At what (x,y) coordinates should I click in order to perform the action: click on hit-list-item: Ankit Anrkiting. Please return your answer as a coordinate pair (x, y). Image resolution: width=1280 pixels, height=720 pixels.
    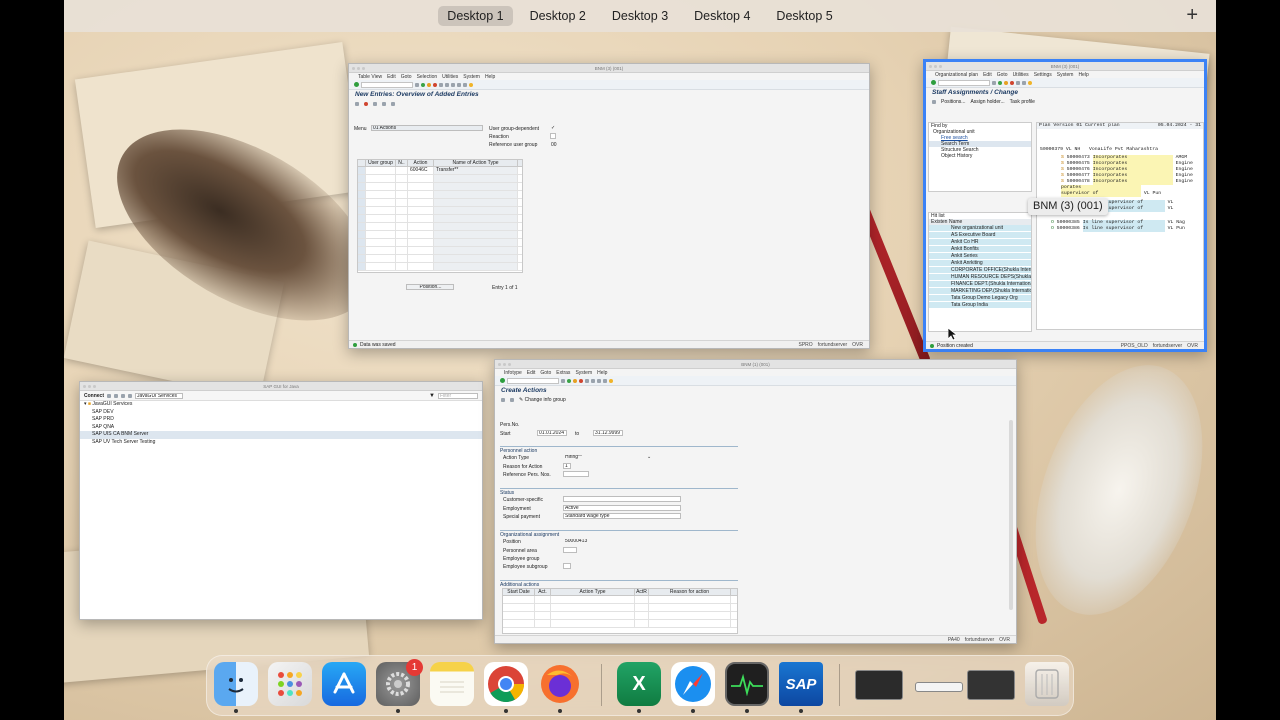
    Looking at the image, I should click on (980, 263).